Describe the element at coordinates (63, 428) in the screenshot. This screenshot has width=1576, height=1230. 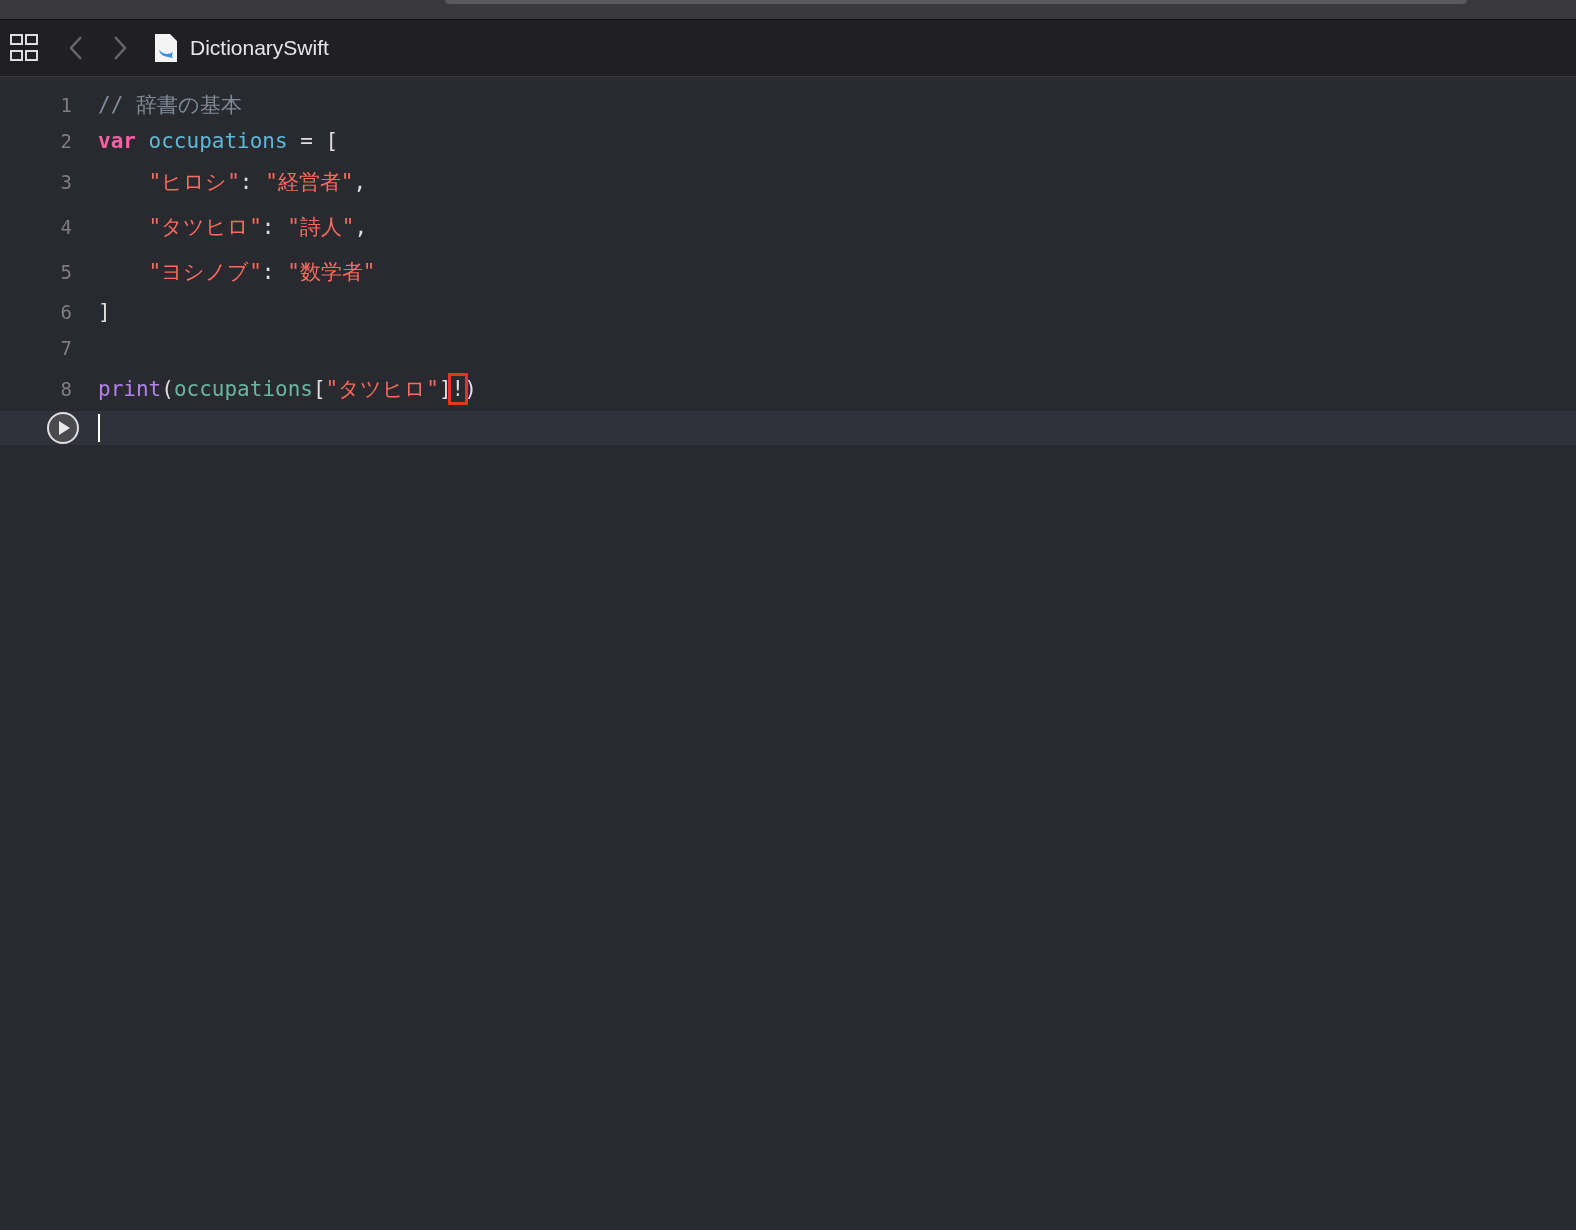
I see `run-button` at that location.